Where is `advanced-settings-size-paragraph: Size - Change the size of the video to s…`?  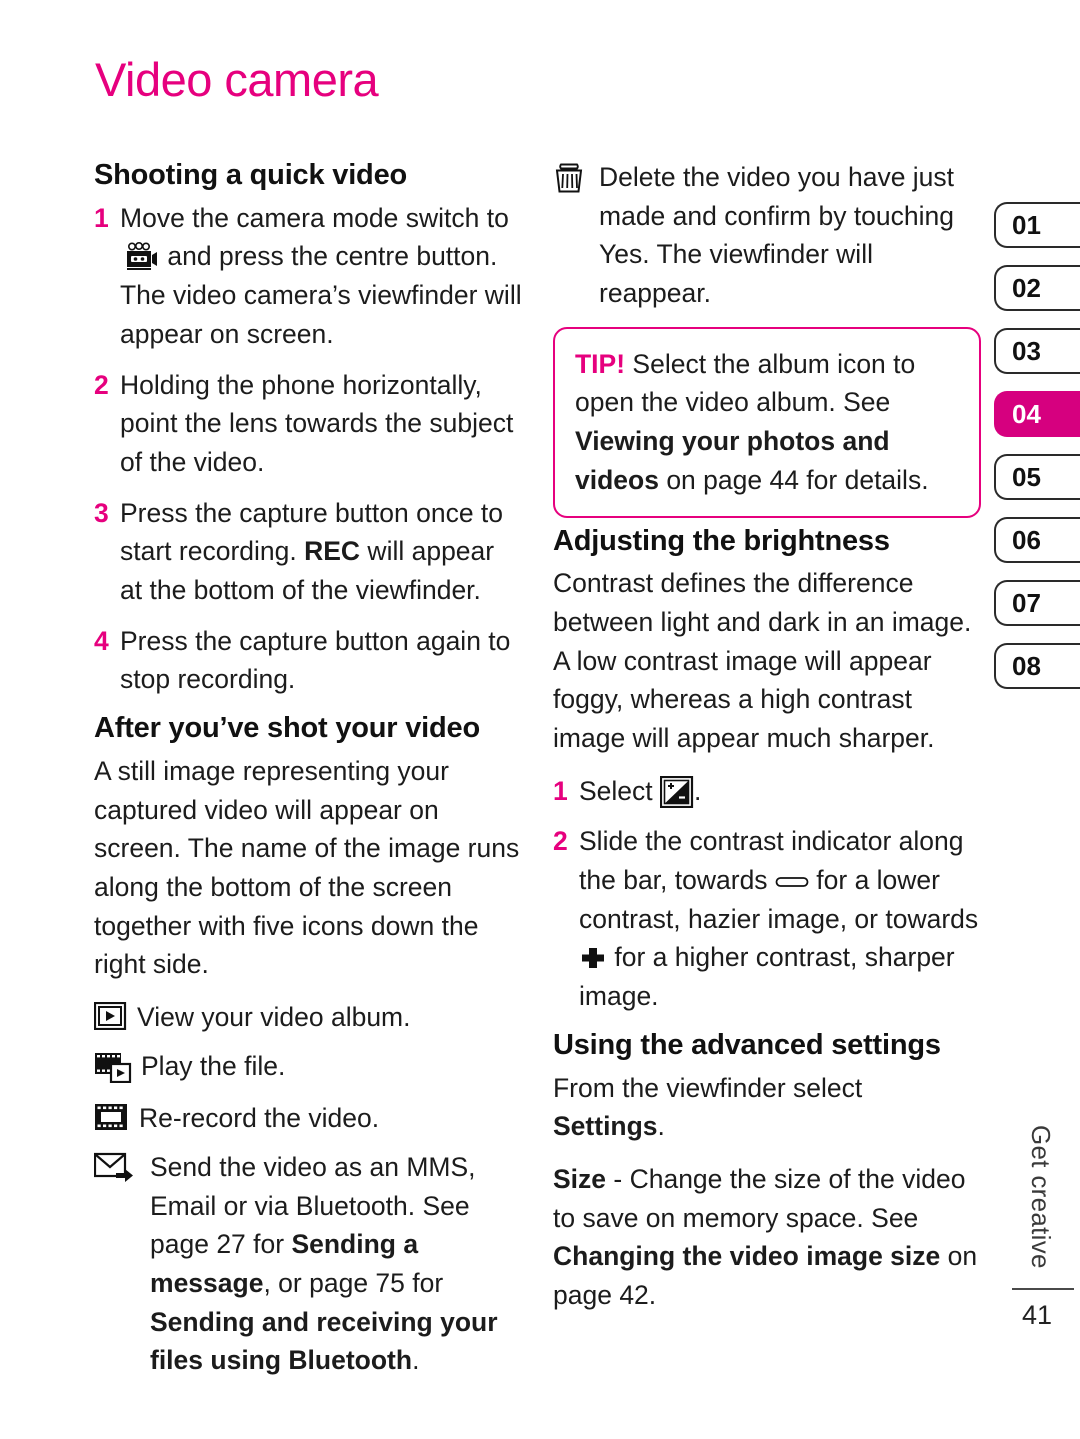
advanced-settings-size-paragraph: Size - Change the size of the video to s… is located at coordinates (767, 1237).